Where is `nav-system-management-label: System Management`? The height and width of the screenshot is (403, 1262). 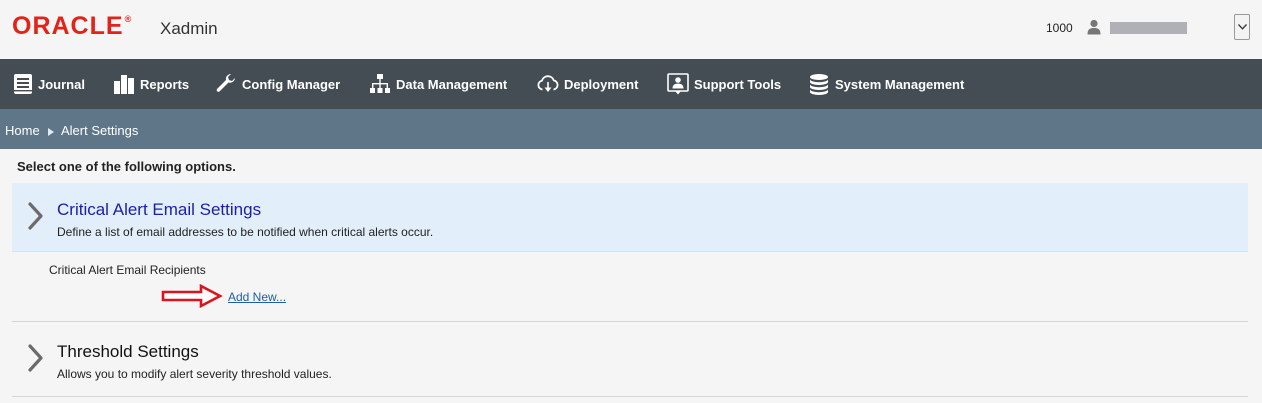 nav-system-management-label: System Management is located at coordinates (900, 84).